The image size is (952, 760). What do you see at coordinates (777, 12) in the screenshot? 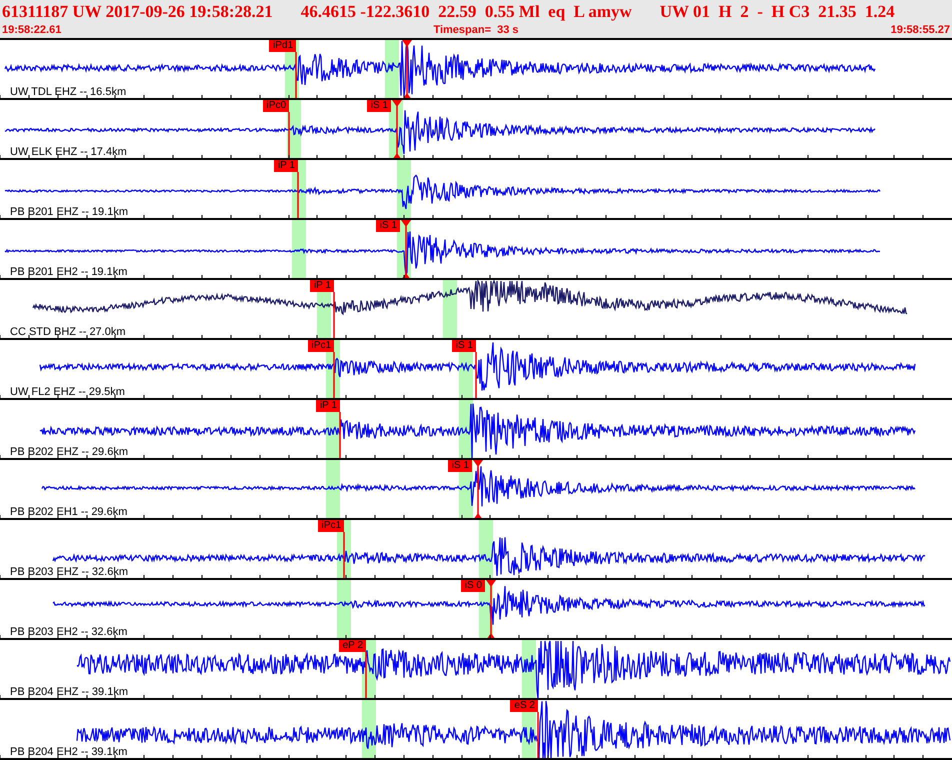
I see `event-summary: UW 01 H 2 - H C3 21.35 1.24` at bounding box center [777, 12].